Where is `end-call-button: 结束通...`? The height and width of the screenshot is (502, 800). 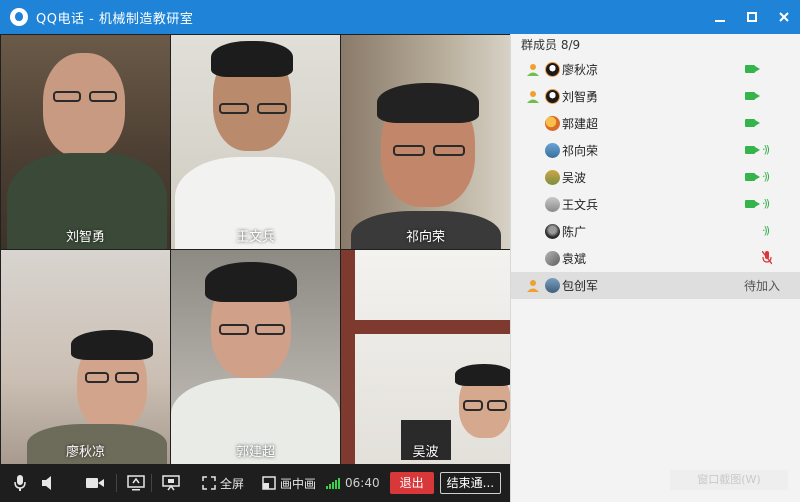 end-call-button: 结束通... is located at coordinates (470, 483).